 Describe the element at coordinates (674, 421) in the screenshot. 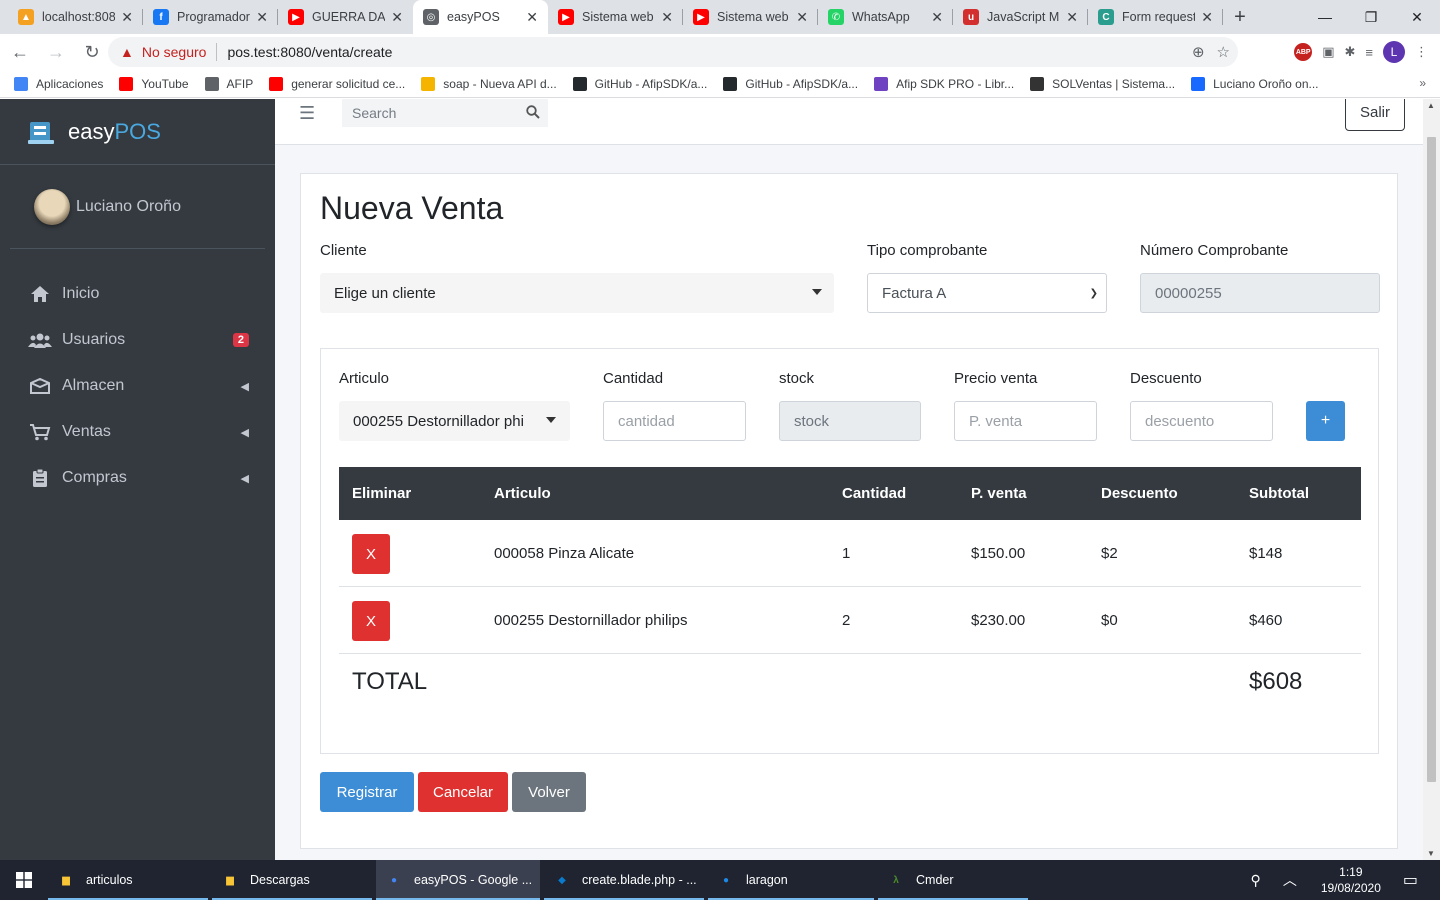

I see `cantidad-input: cantidad` at that location.